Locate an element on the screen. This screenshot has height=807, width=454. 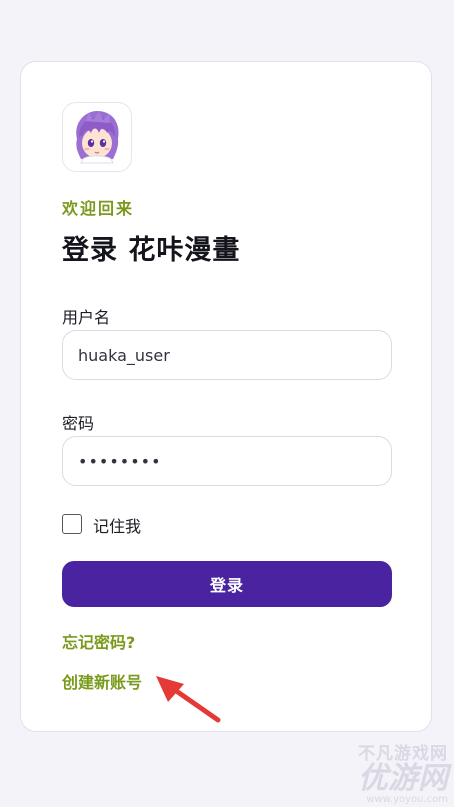
login-button: 登录 is located at coordinates (227, 584).